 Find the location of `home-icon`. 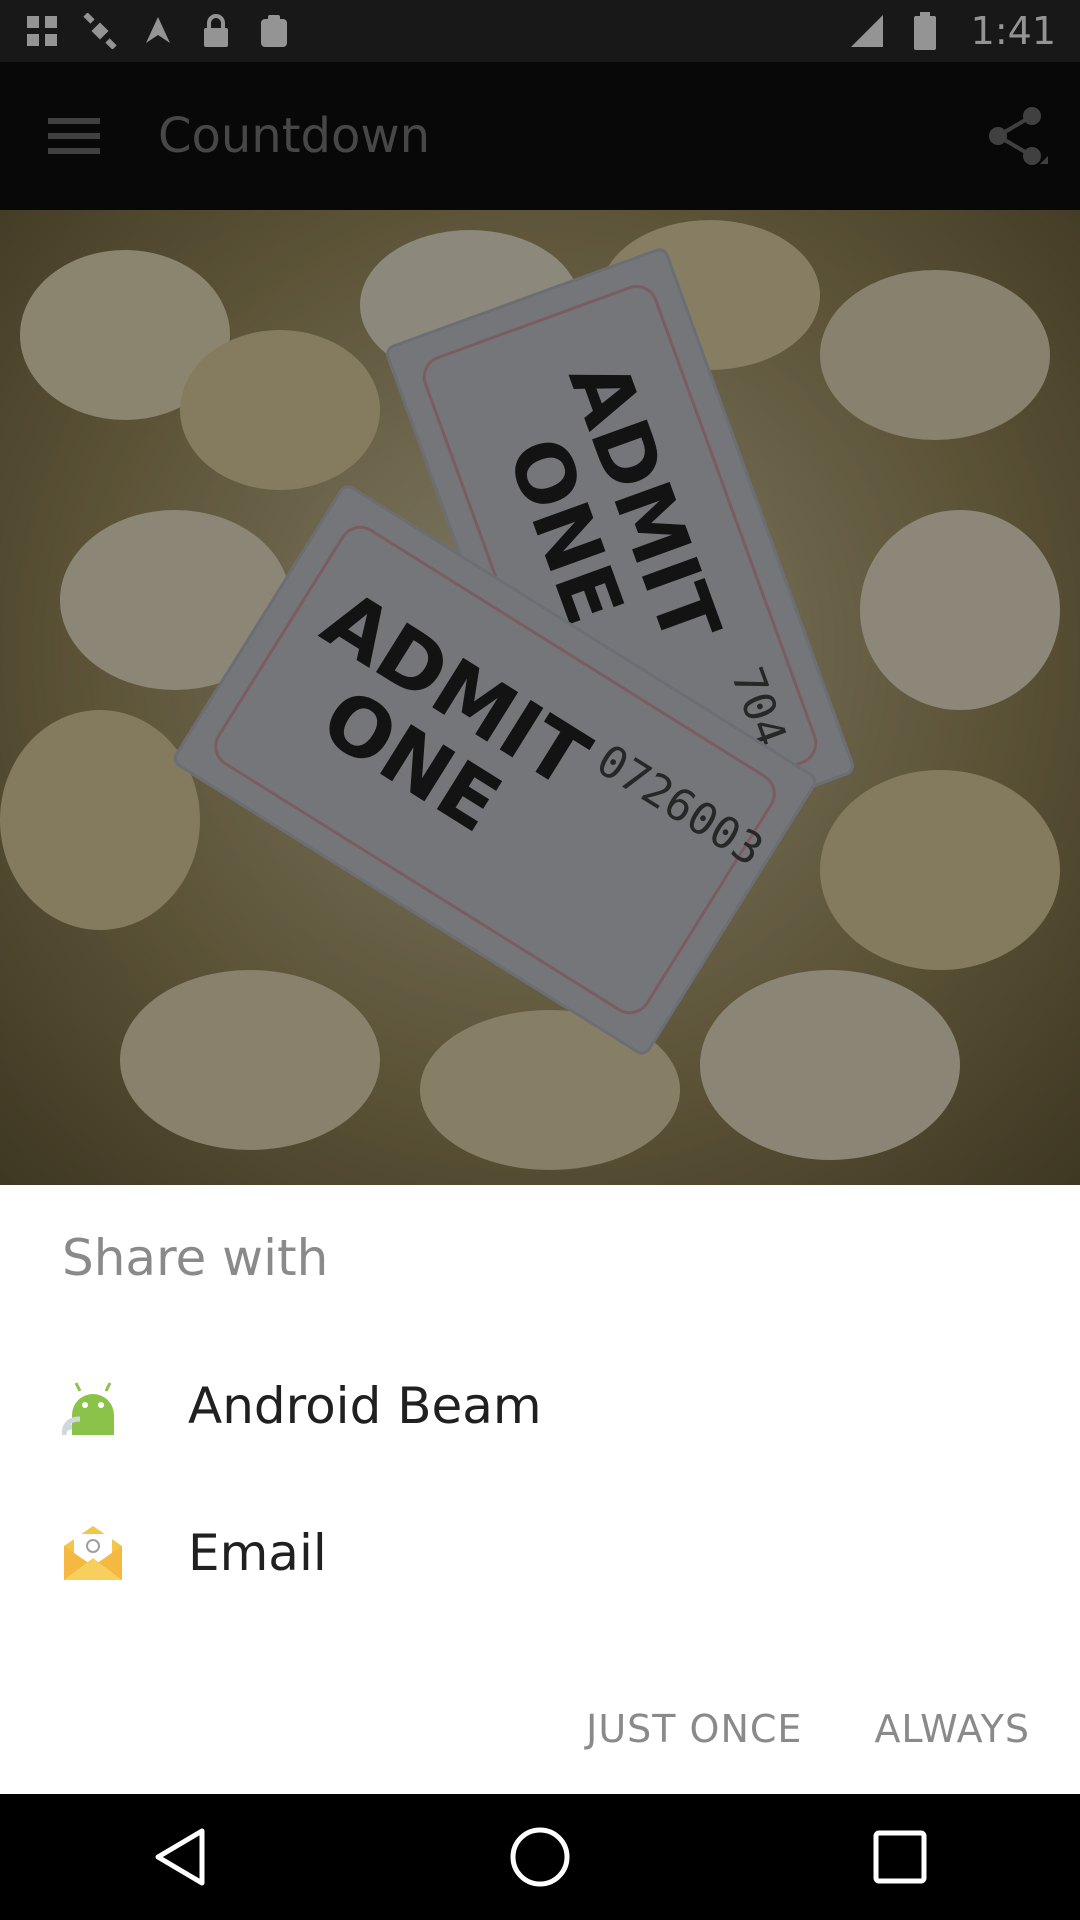

home-icon is located at coordinates (540, 1857).